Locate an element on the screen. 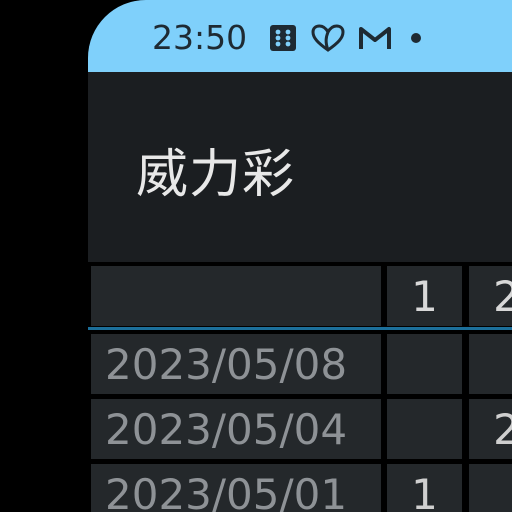  table-cell: 2 is located at coordinates (490, 429).